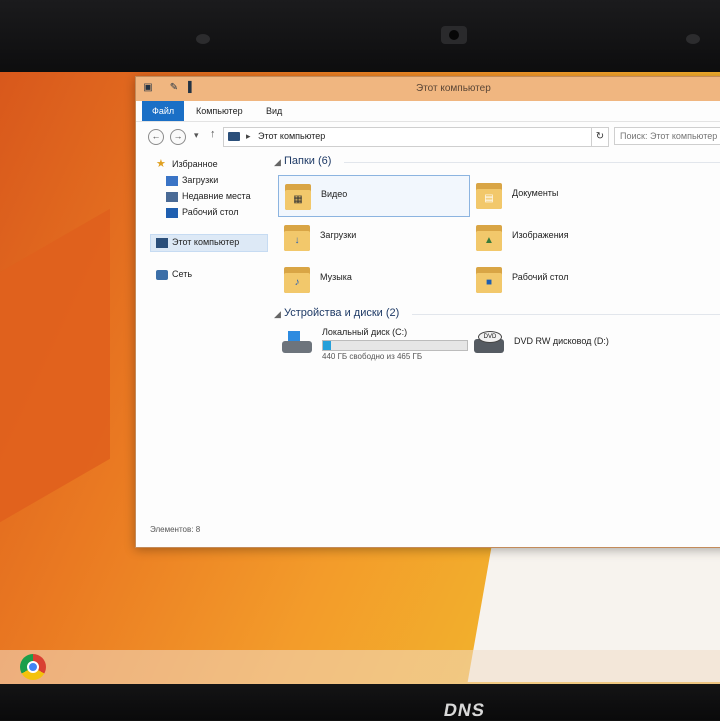 The height and width of the screenshot is (721, 720). Describe the element at coordinates (667, 136) in the screenshot. I see `search-input` at that location.